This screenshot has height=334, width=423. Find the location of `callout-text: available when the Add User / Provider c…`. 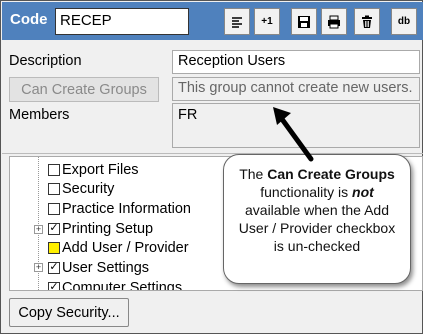

callout-text: available when the Add User / Provider c… is located at coordinates (317, 228).